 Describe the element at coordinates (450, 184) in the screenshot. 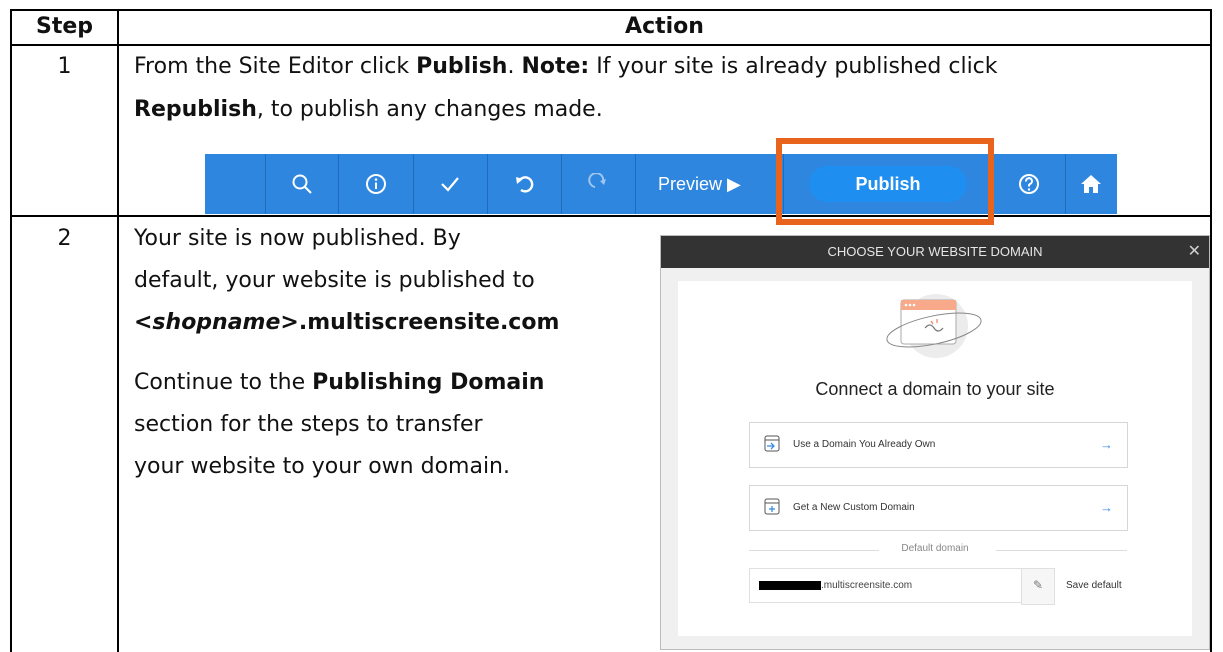

I see `checkmark-icon` at that location.